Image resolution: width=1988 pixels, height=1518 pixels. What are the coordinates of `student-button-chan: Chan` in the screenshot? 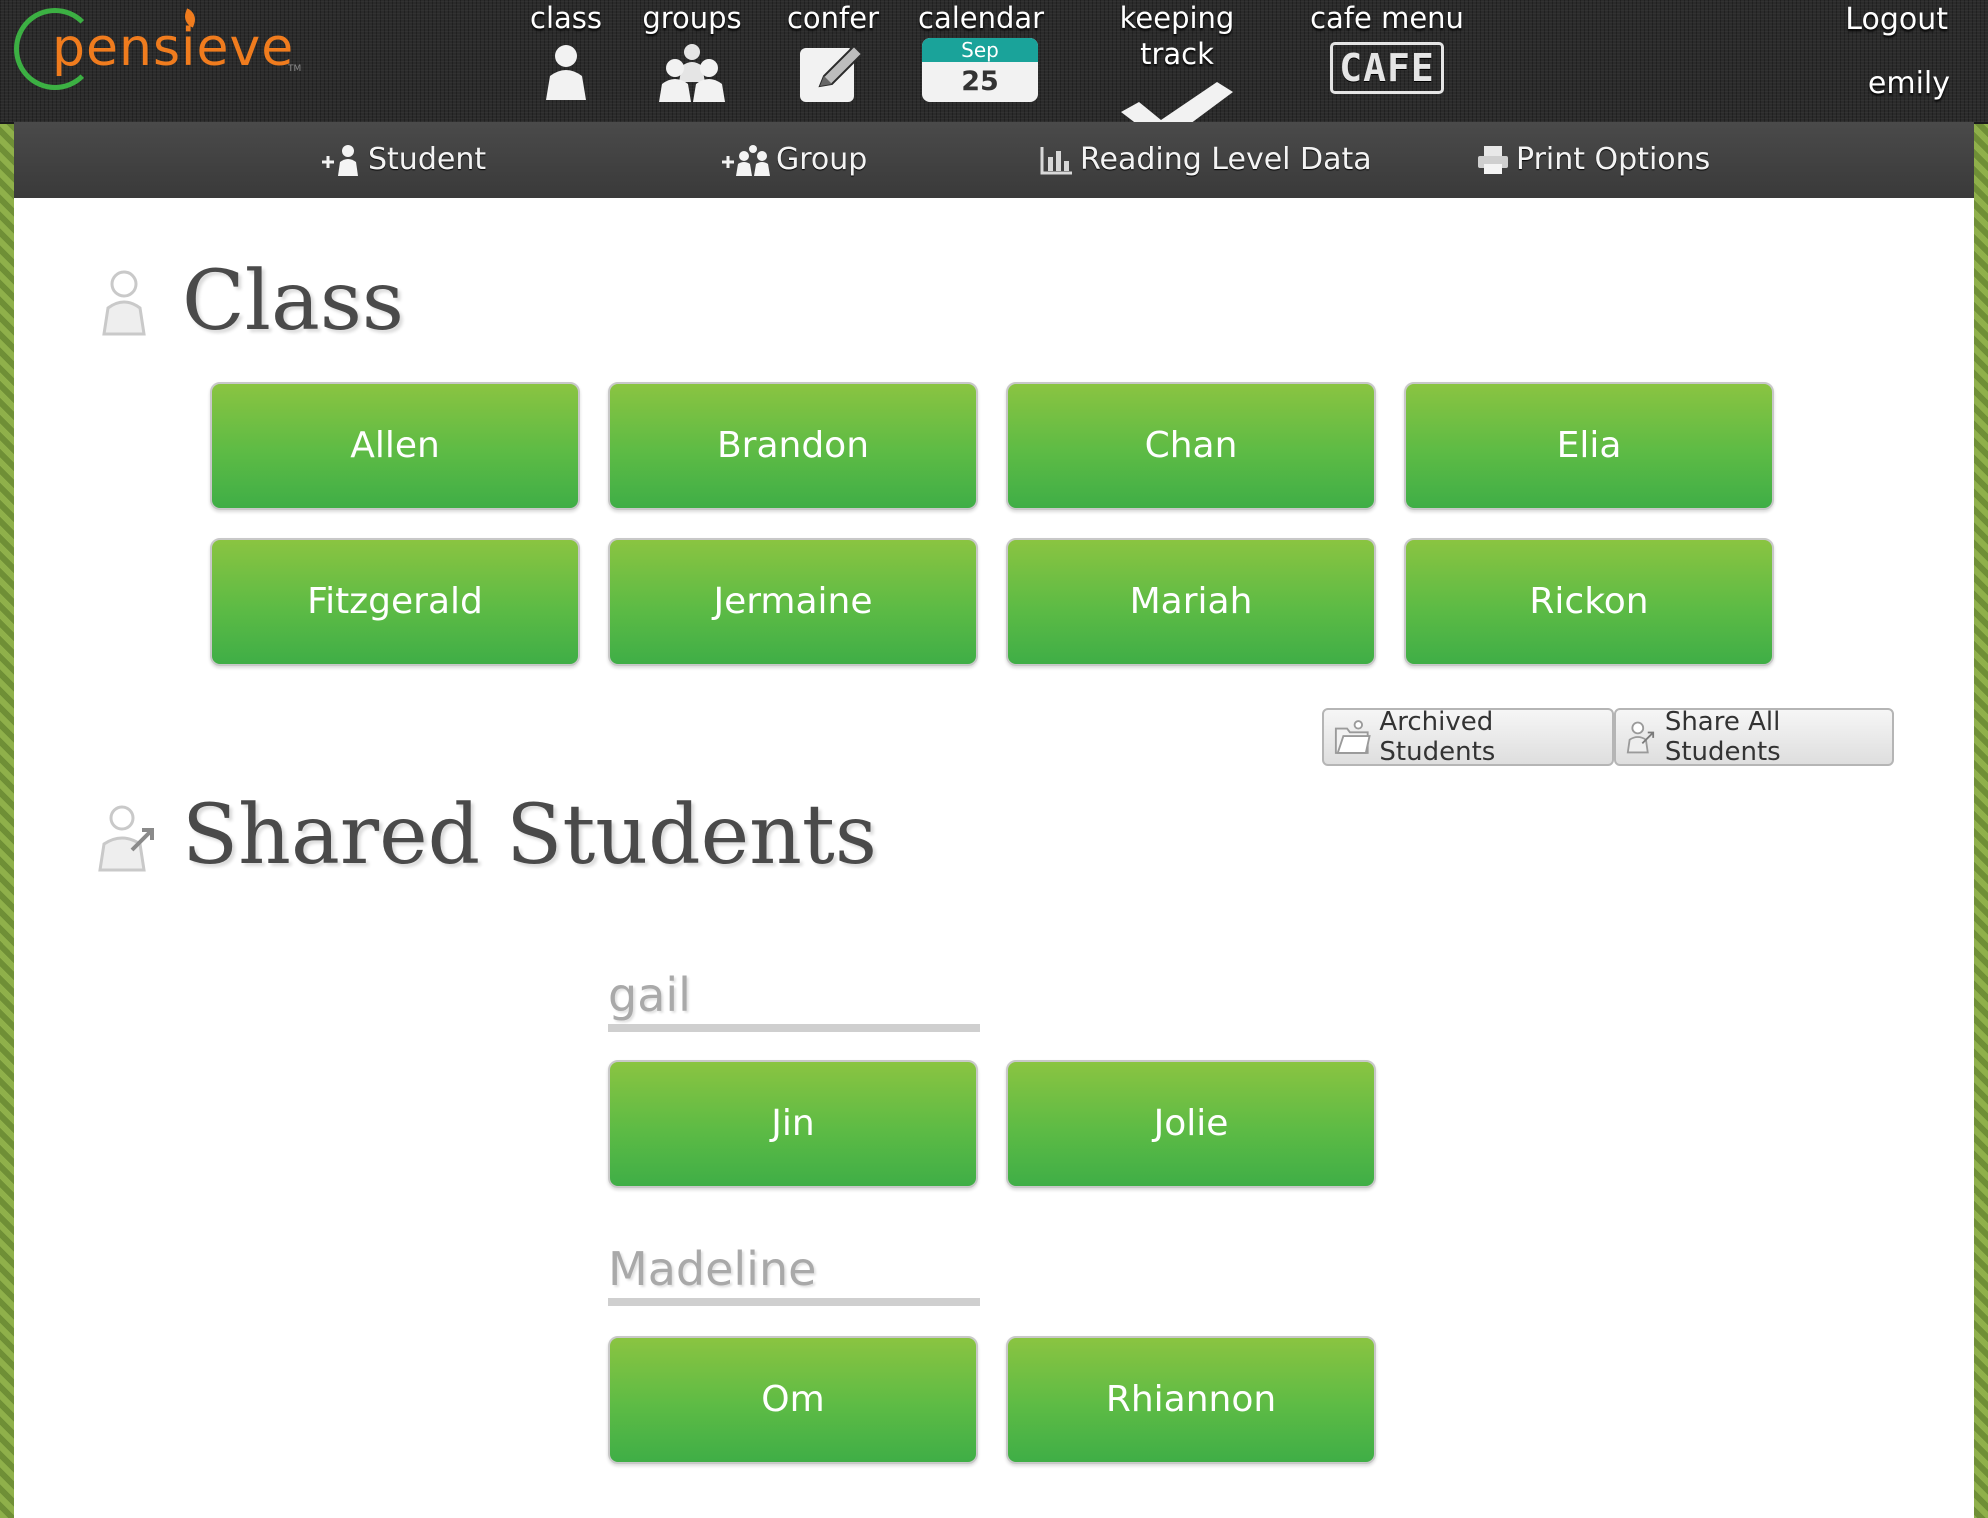 It's located at (1191, 446).